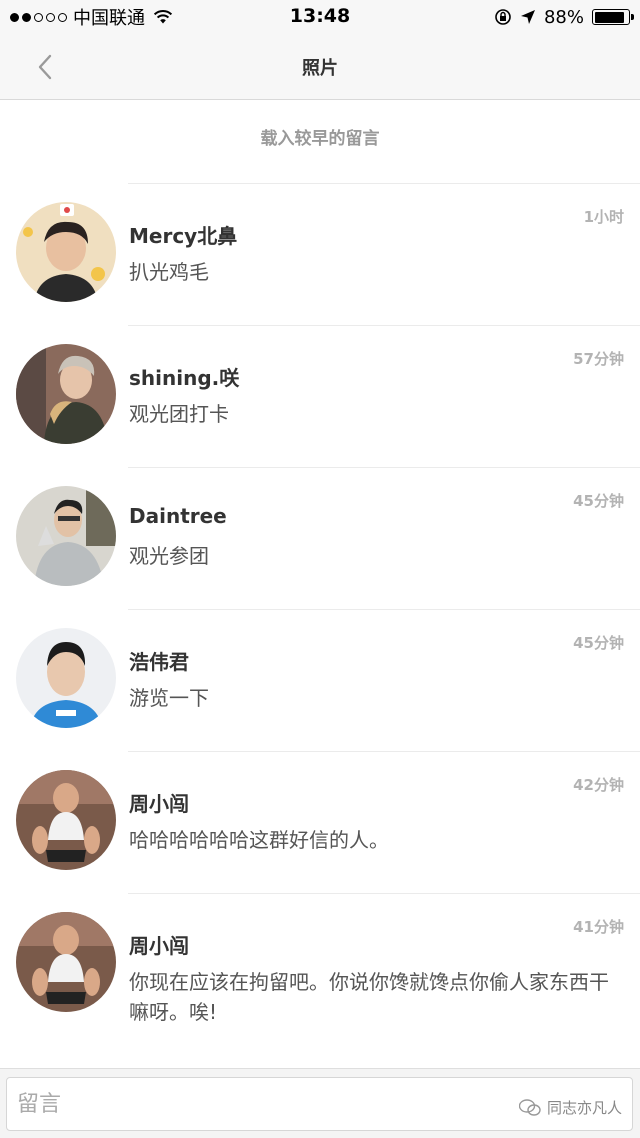 This screenshot has width=640, height=1138. Describe the element at coordinates (320, 1103) in the screenshot. I see `comment-input-bar: 同志亦凡人` at that location.